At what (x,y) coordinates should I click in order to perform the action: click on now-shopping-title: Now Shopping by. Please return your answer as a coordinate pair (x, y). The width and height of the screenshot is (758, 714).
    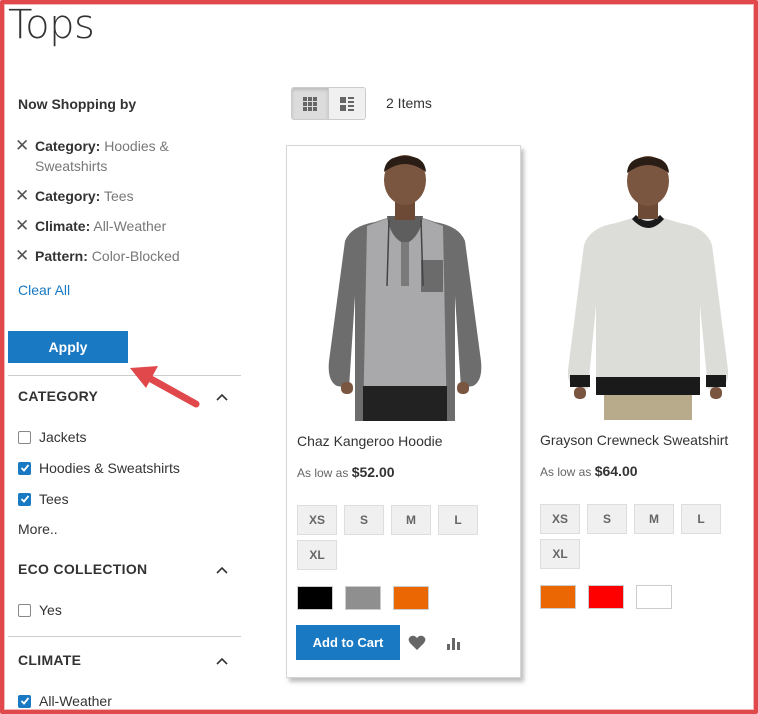
    Looking at the image, I should click on (77, 104).